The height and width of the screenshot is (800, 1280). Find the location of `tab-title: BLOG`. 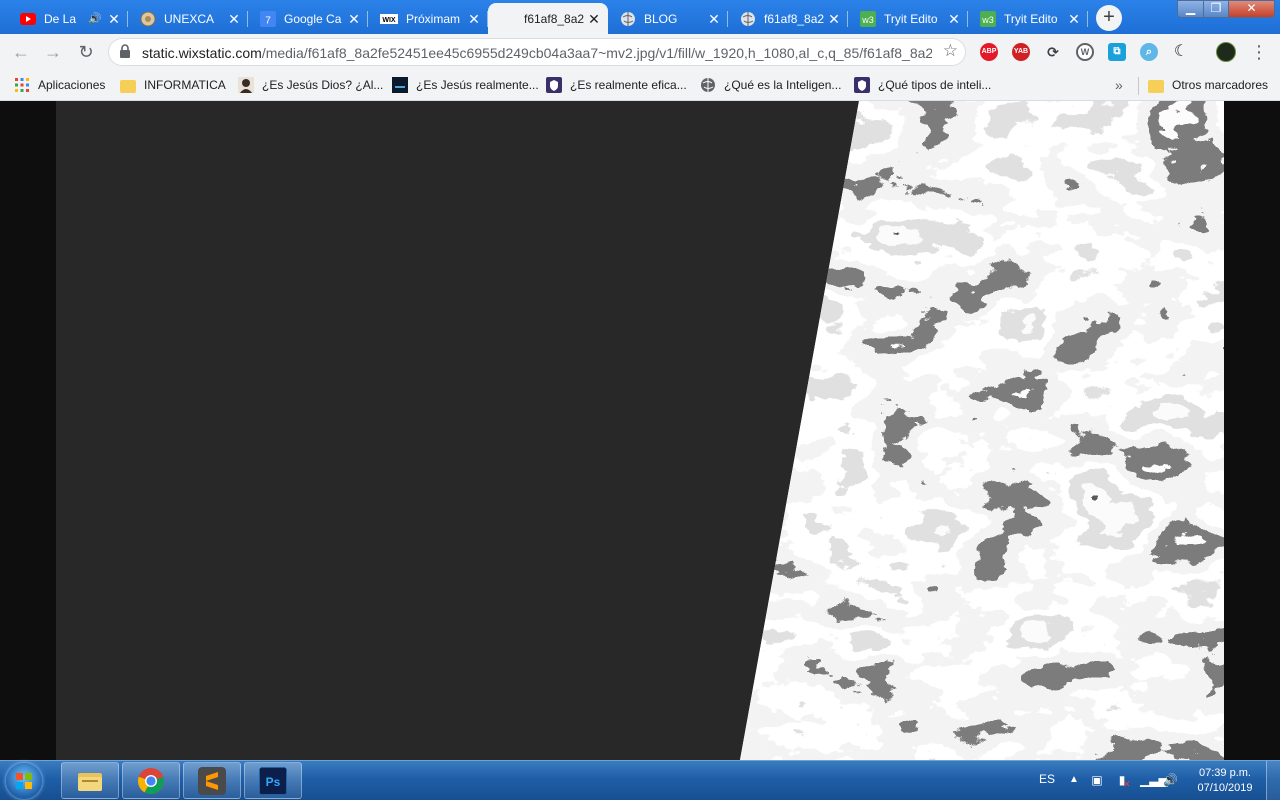

tab-title: BLOG is located at coordinates (661, 18).